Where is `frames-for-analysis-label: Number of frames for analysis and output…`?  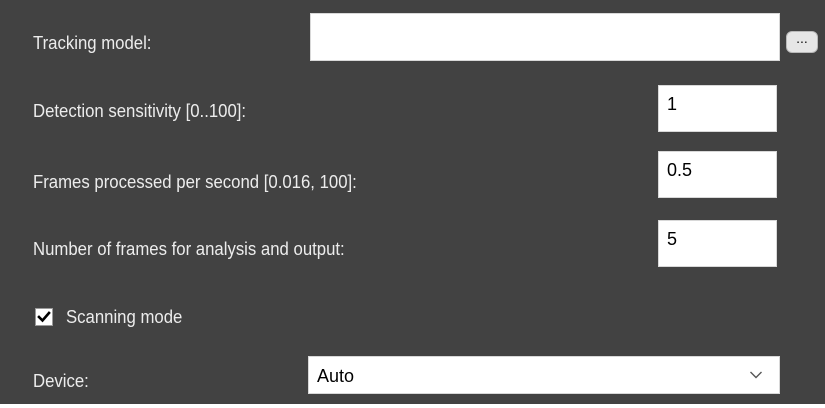
frames-for-analysis-label: Number of frames for analysis and output… is located at coordinates (189, 249).